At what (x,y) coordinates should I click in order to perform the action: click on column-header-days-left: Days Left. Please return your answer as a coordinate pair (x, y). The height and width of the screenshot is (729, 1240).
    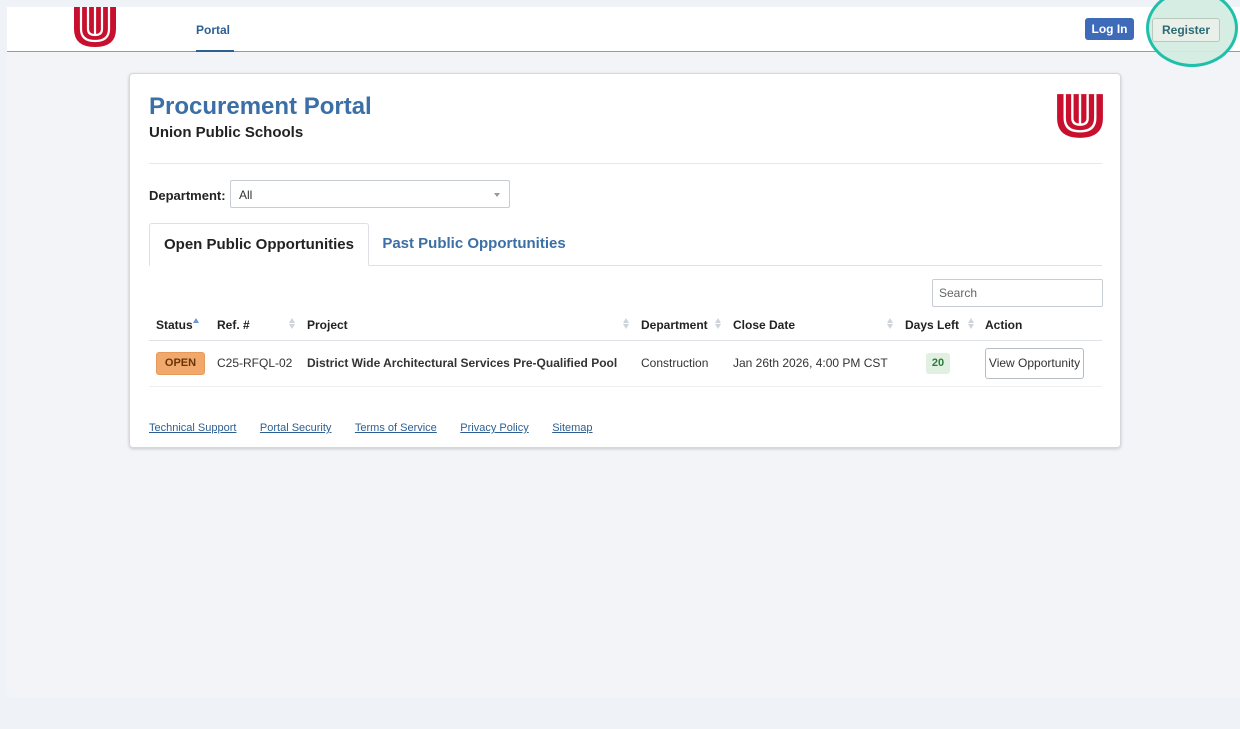
    Looking at the image, I should click on (938, 325).